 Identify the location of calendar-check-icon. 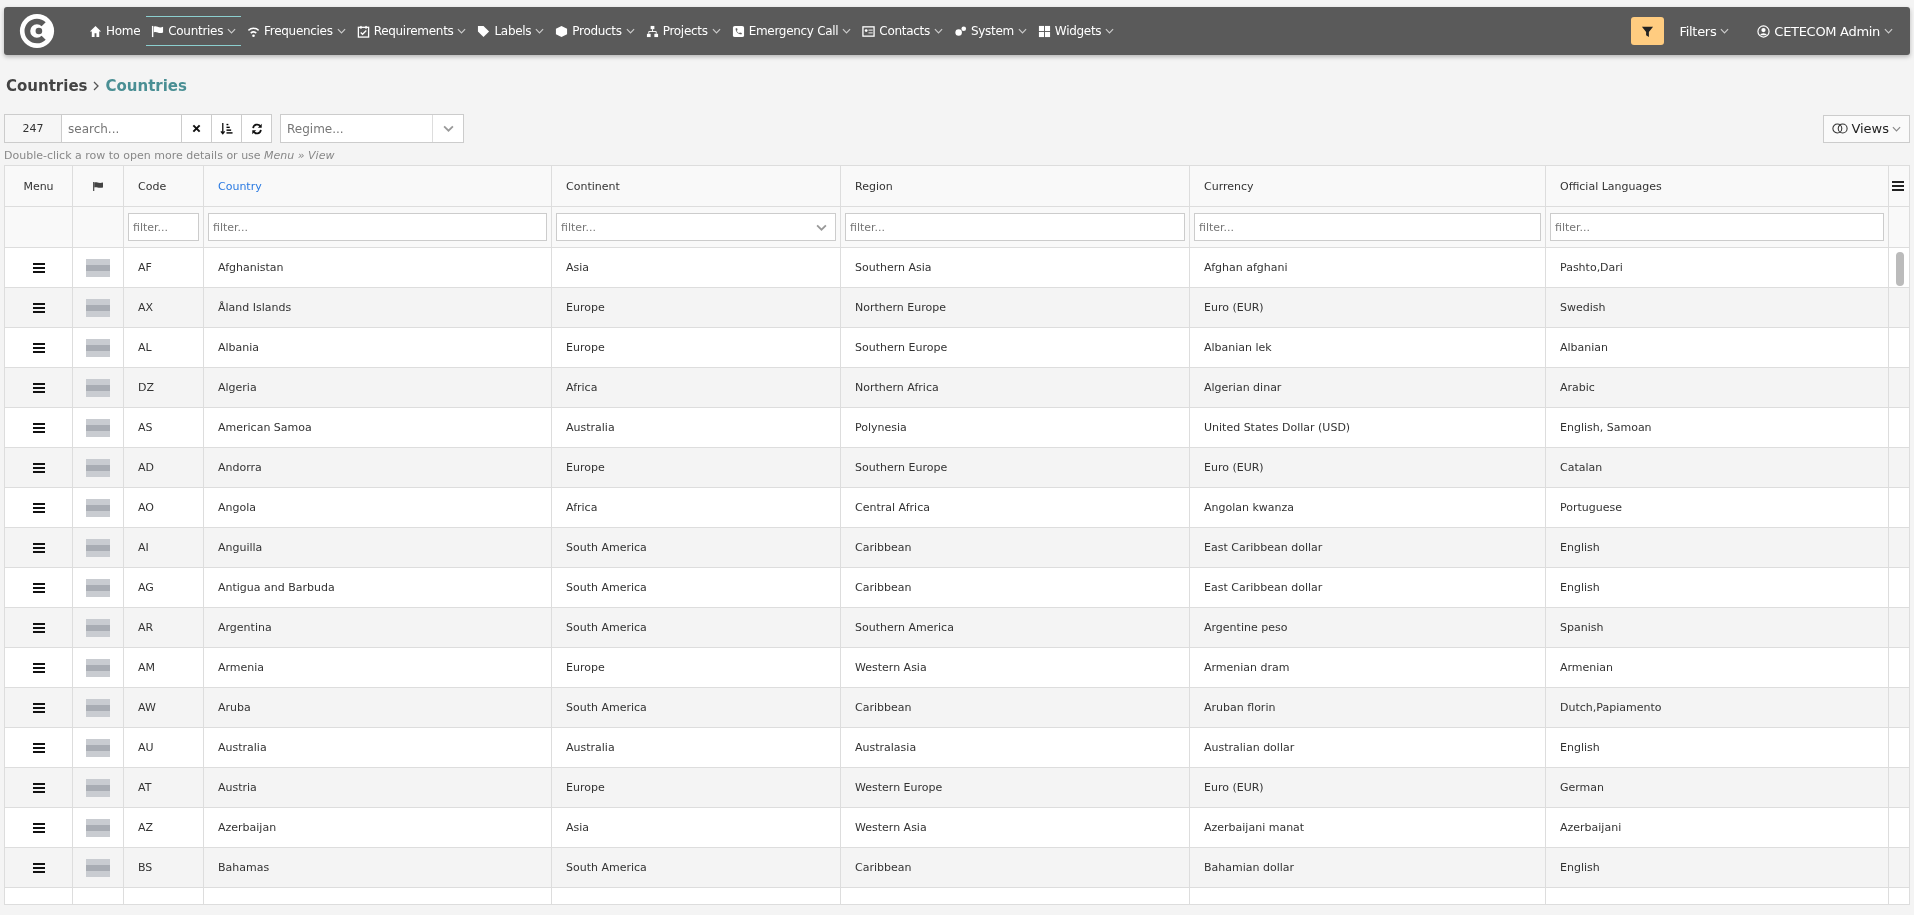
(363, 31).